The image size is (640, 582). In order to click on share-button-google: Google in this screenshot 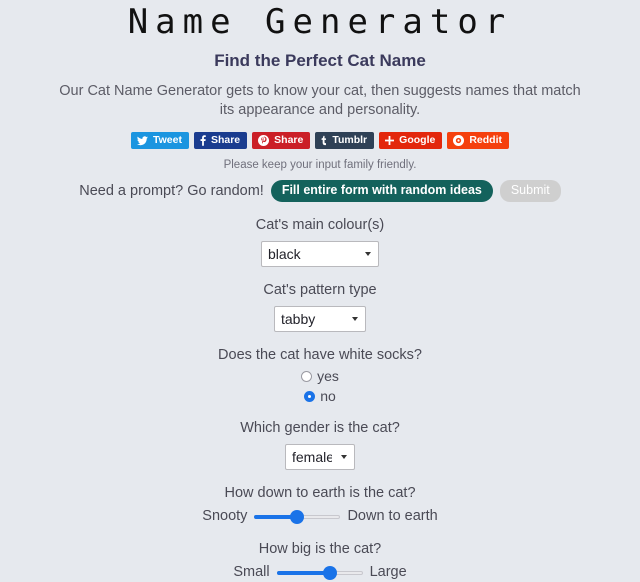, I will do `click(411, 140)`.